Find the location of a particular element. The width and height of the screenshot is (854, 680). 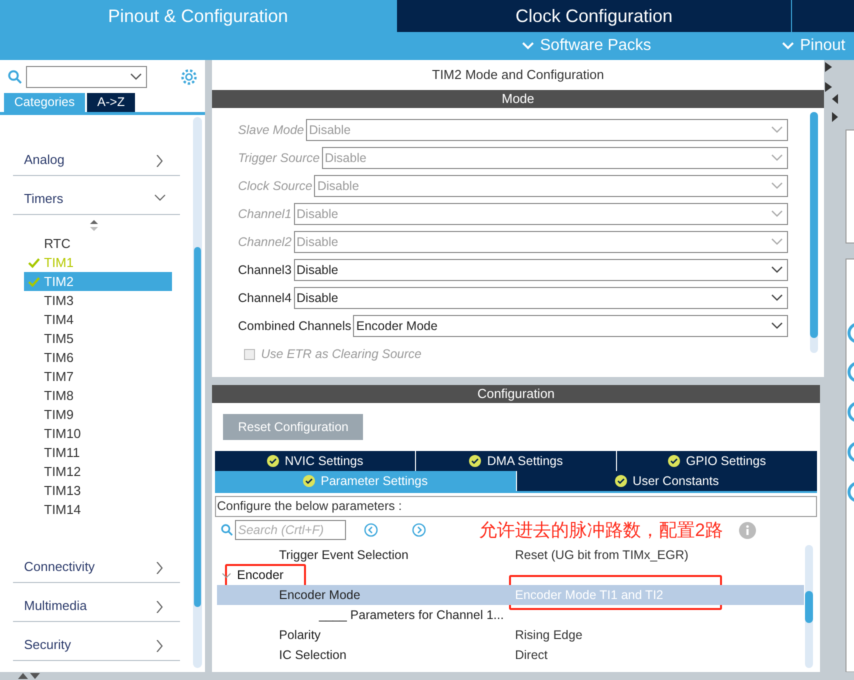

settings-icon is located at coordinates (189, 77).